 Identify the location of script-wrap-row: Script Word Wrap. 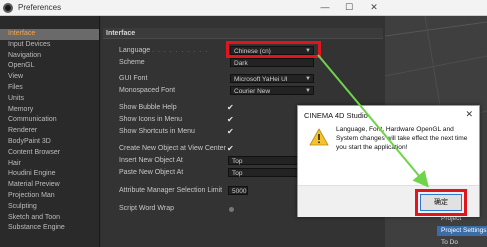
(146, 209).